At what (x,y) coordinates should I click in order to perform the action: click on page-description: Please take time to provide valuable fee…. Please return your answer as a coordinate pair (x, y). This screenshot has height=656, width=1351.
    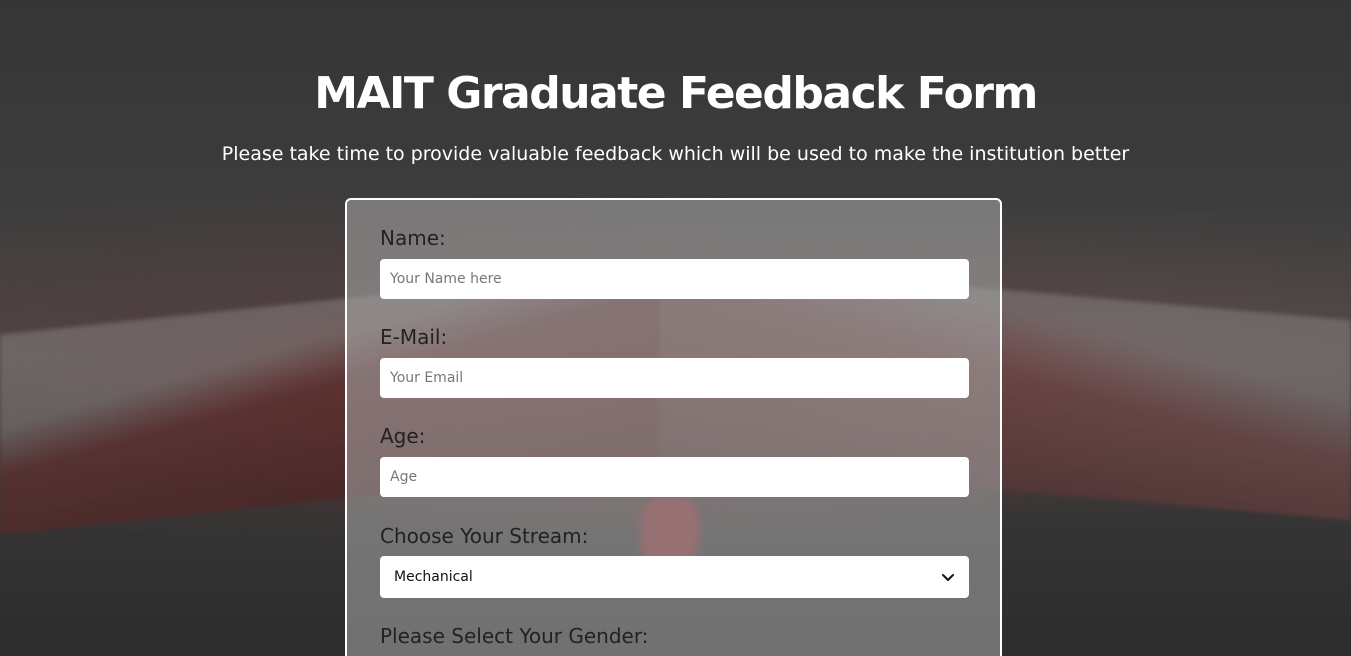
    Looking at the image, I should click on (675, 154).